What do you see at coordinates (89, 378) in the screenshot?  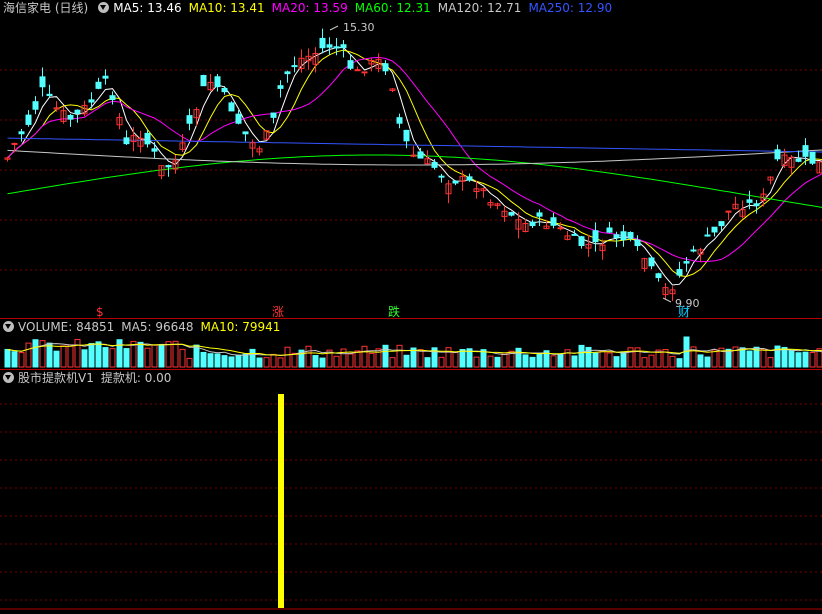 I see `indicator-header: 股市提款机V1 提款机: 0.00` at bounding box center [89, 378].